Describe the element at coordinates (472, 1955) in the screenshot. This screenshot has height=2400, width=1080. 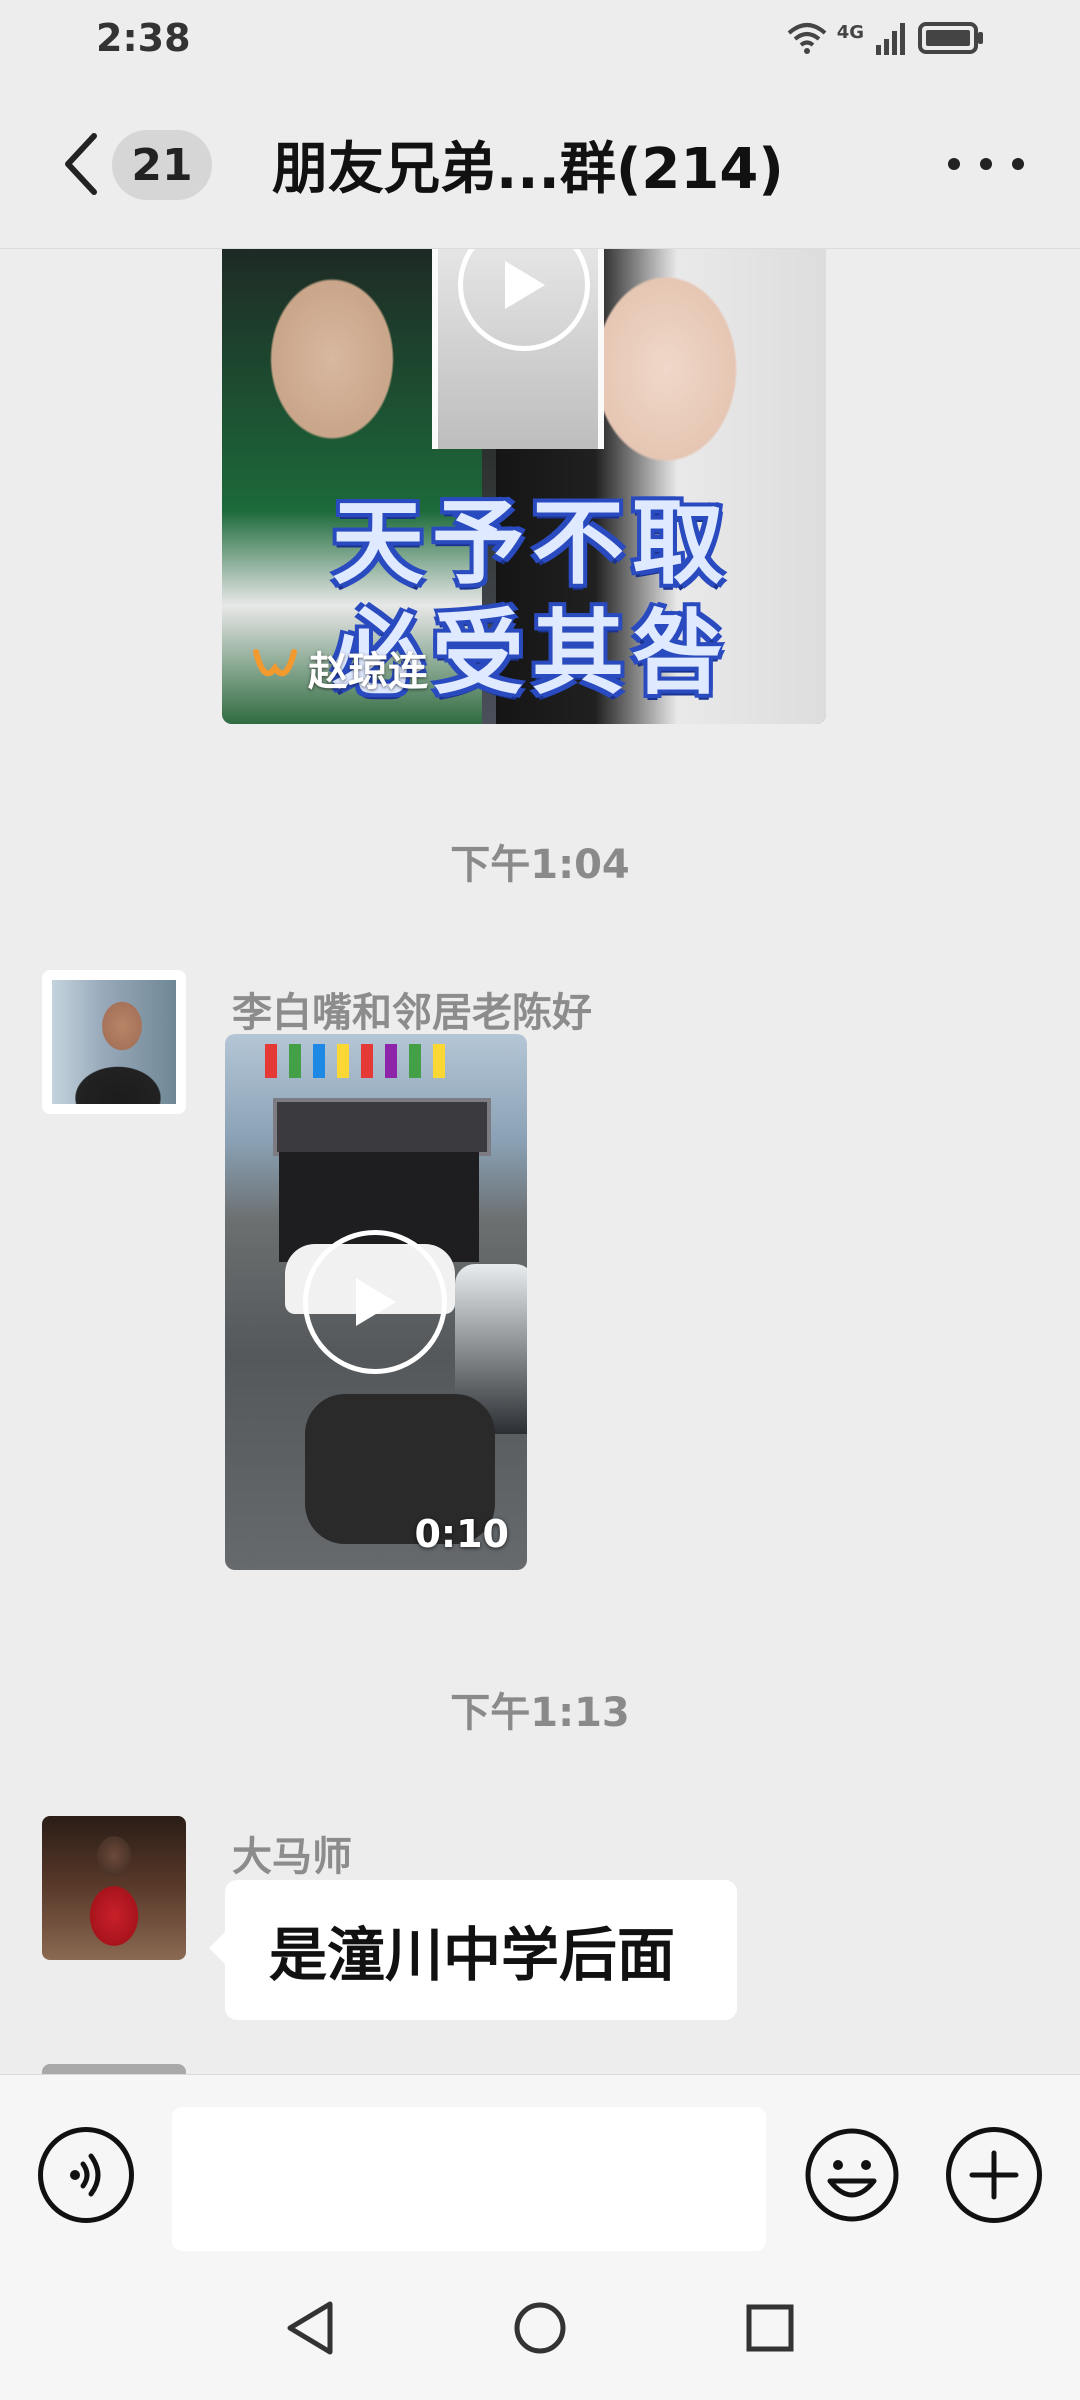
I see `message-text: 是潼川中学后面` at that location.